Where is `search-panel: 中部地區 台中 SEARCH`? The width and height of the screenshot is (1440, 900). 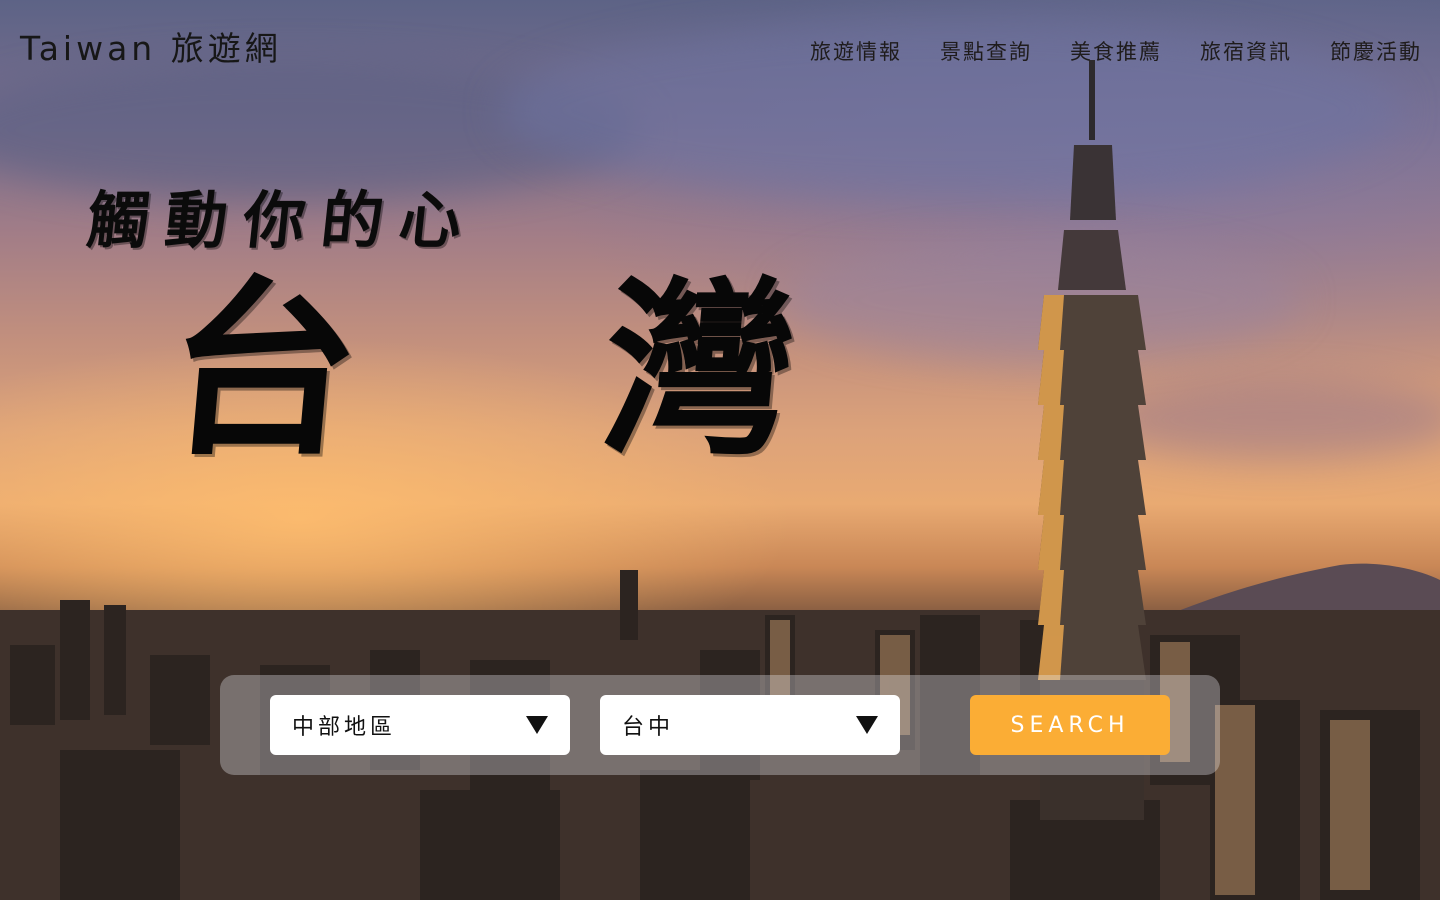
search-panel: 中部地區 台中 SEARCH is located at coordinates (720, 725).